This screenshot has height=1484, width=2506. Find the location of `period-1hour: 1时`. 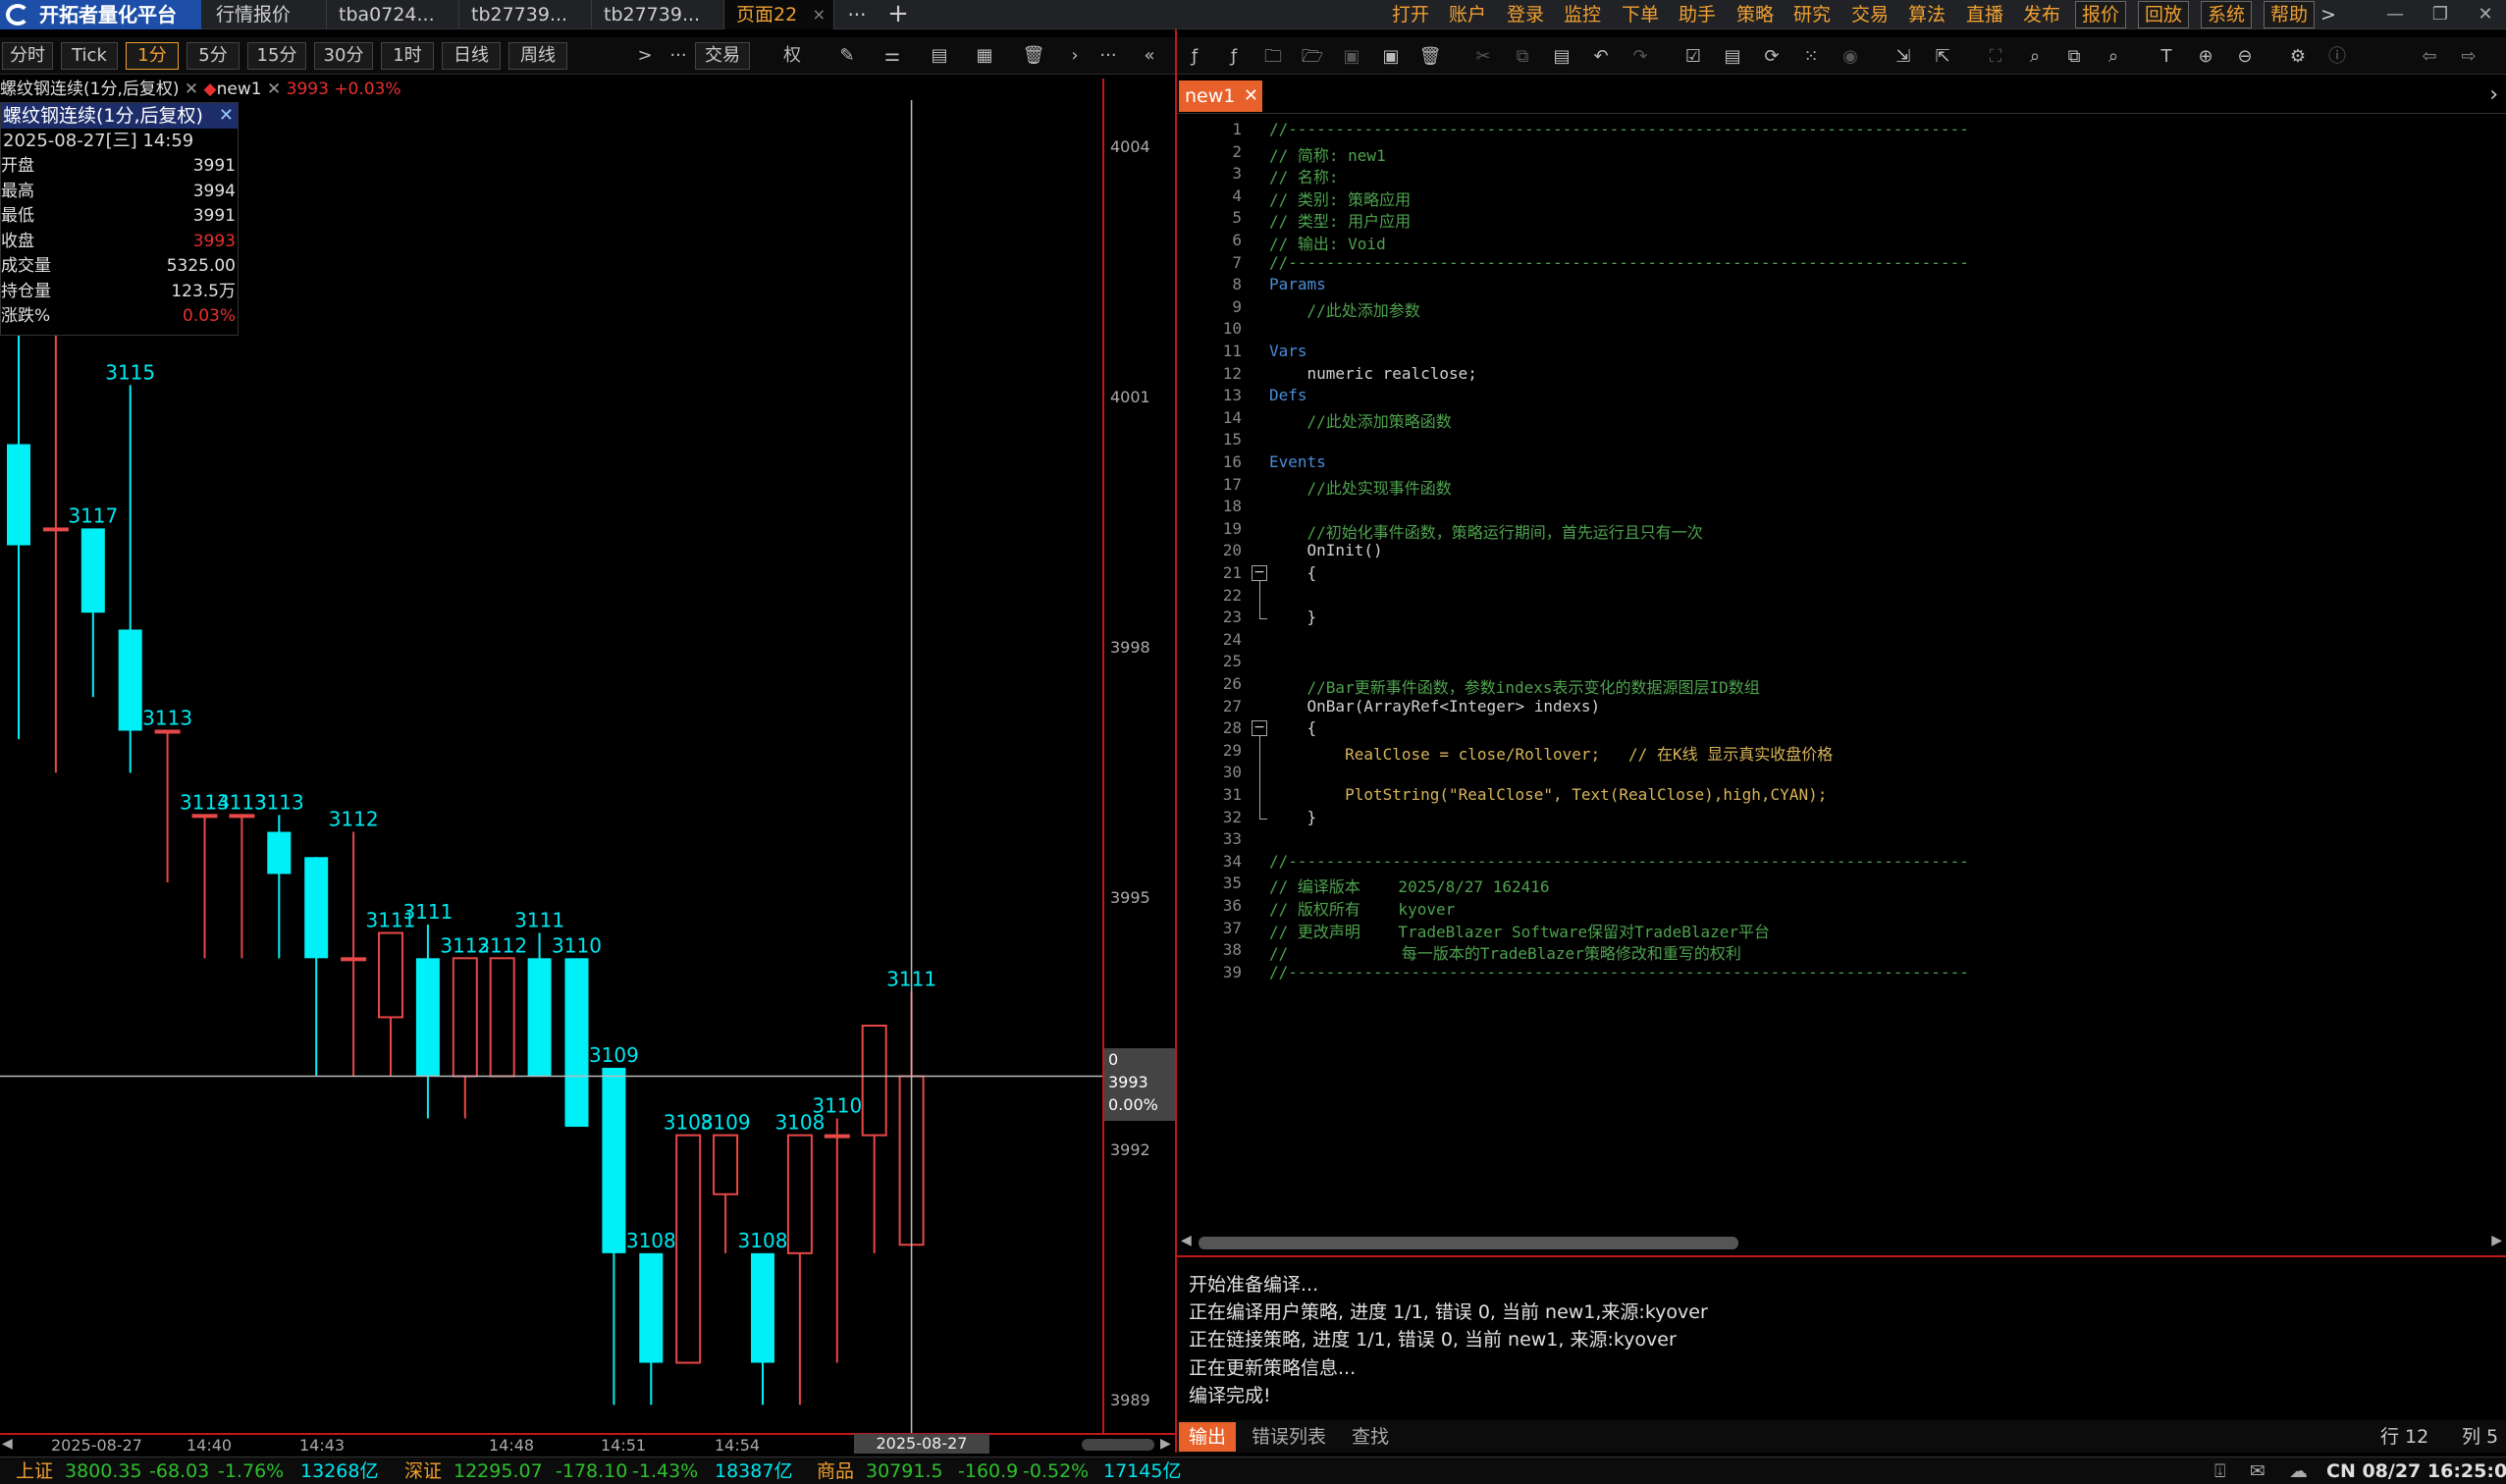

period-1hour: 1时 is located at coordinates (407, 56).